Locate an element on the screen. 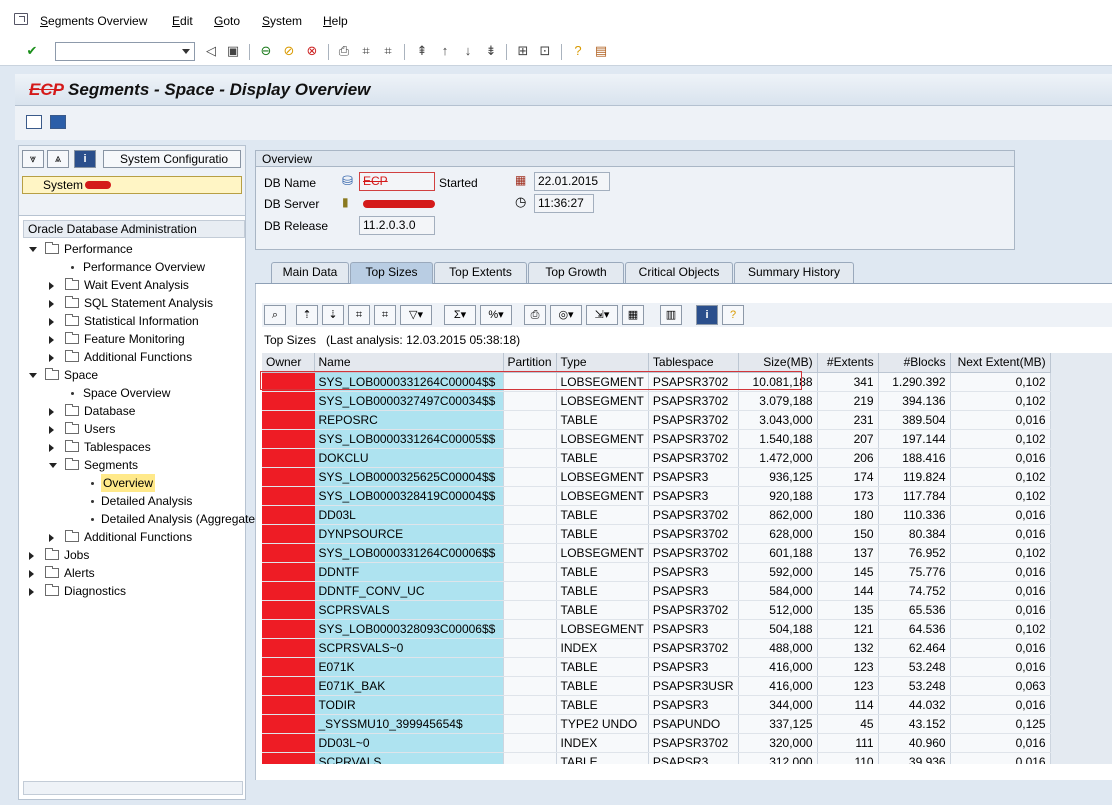  table-cell: 344,000 is located at coordinates (778, 705).